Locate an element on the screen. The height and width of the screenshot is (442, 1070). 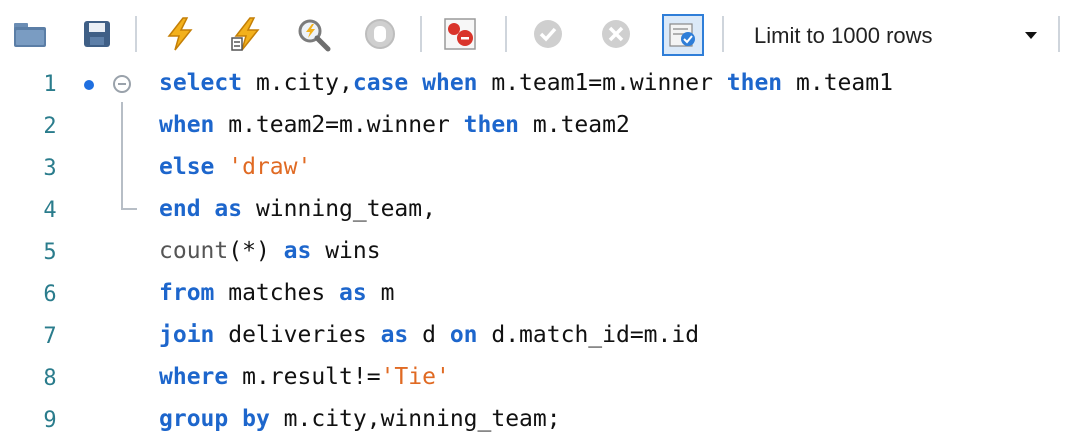
code-token: count is located at coordinates (194, 251).